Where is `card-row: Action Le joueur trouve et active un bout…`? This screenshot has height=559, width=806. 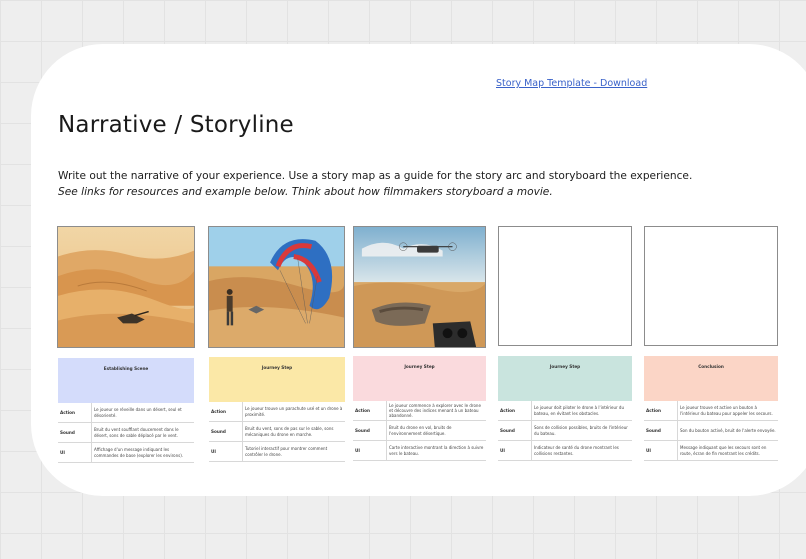 card-row: Action Le joueur trouve et active un bout… is located at coordinates (711, 411).